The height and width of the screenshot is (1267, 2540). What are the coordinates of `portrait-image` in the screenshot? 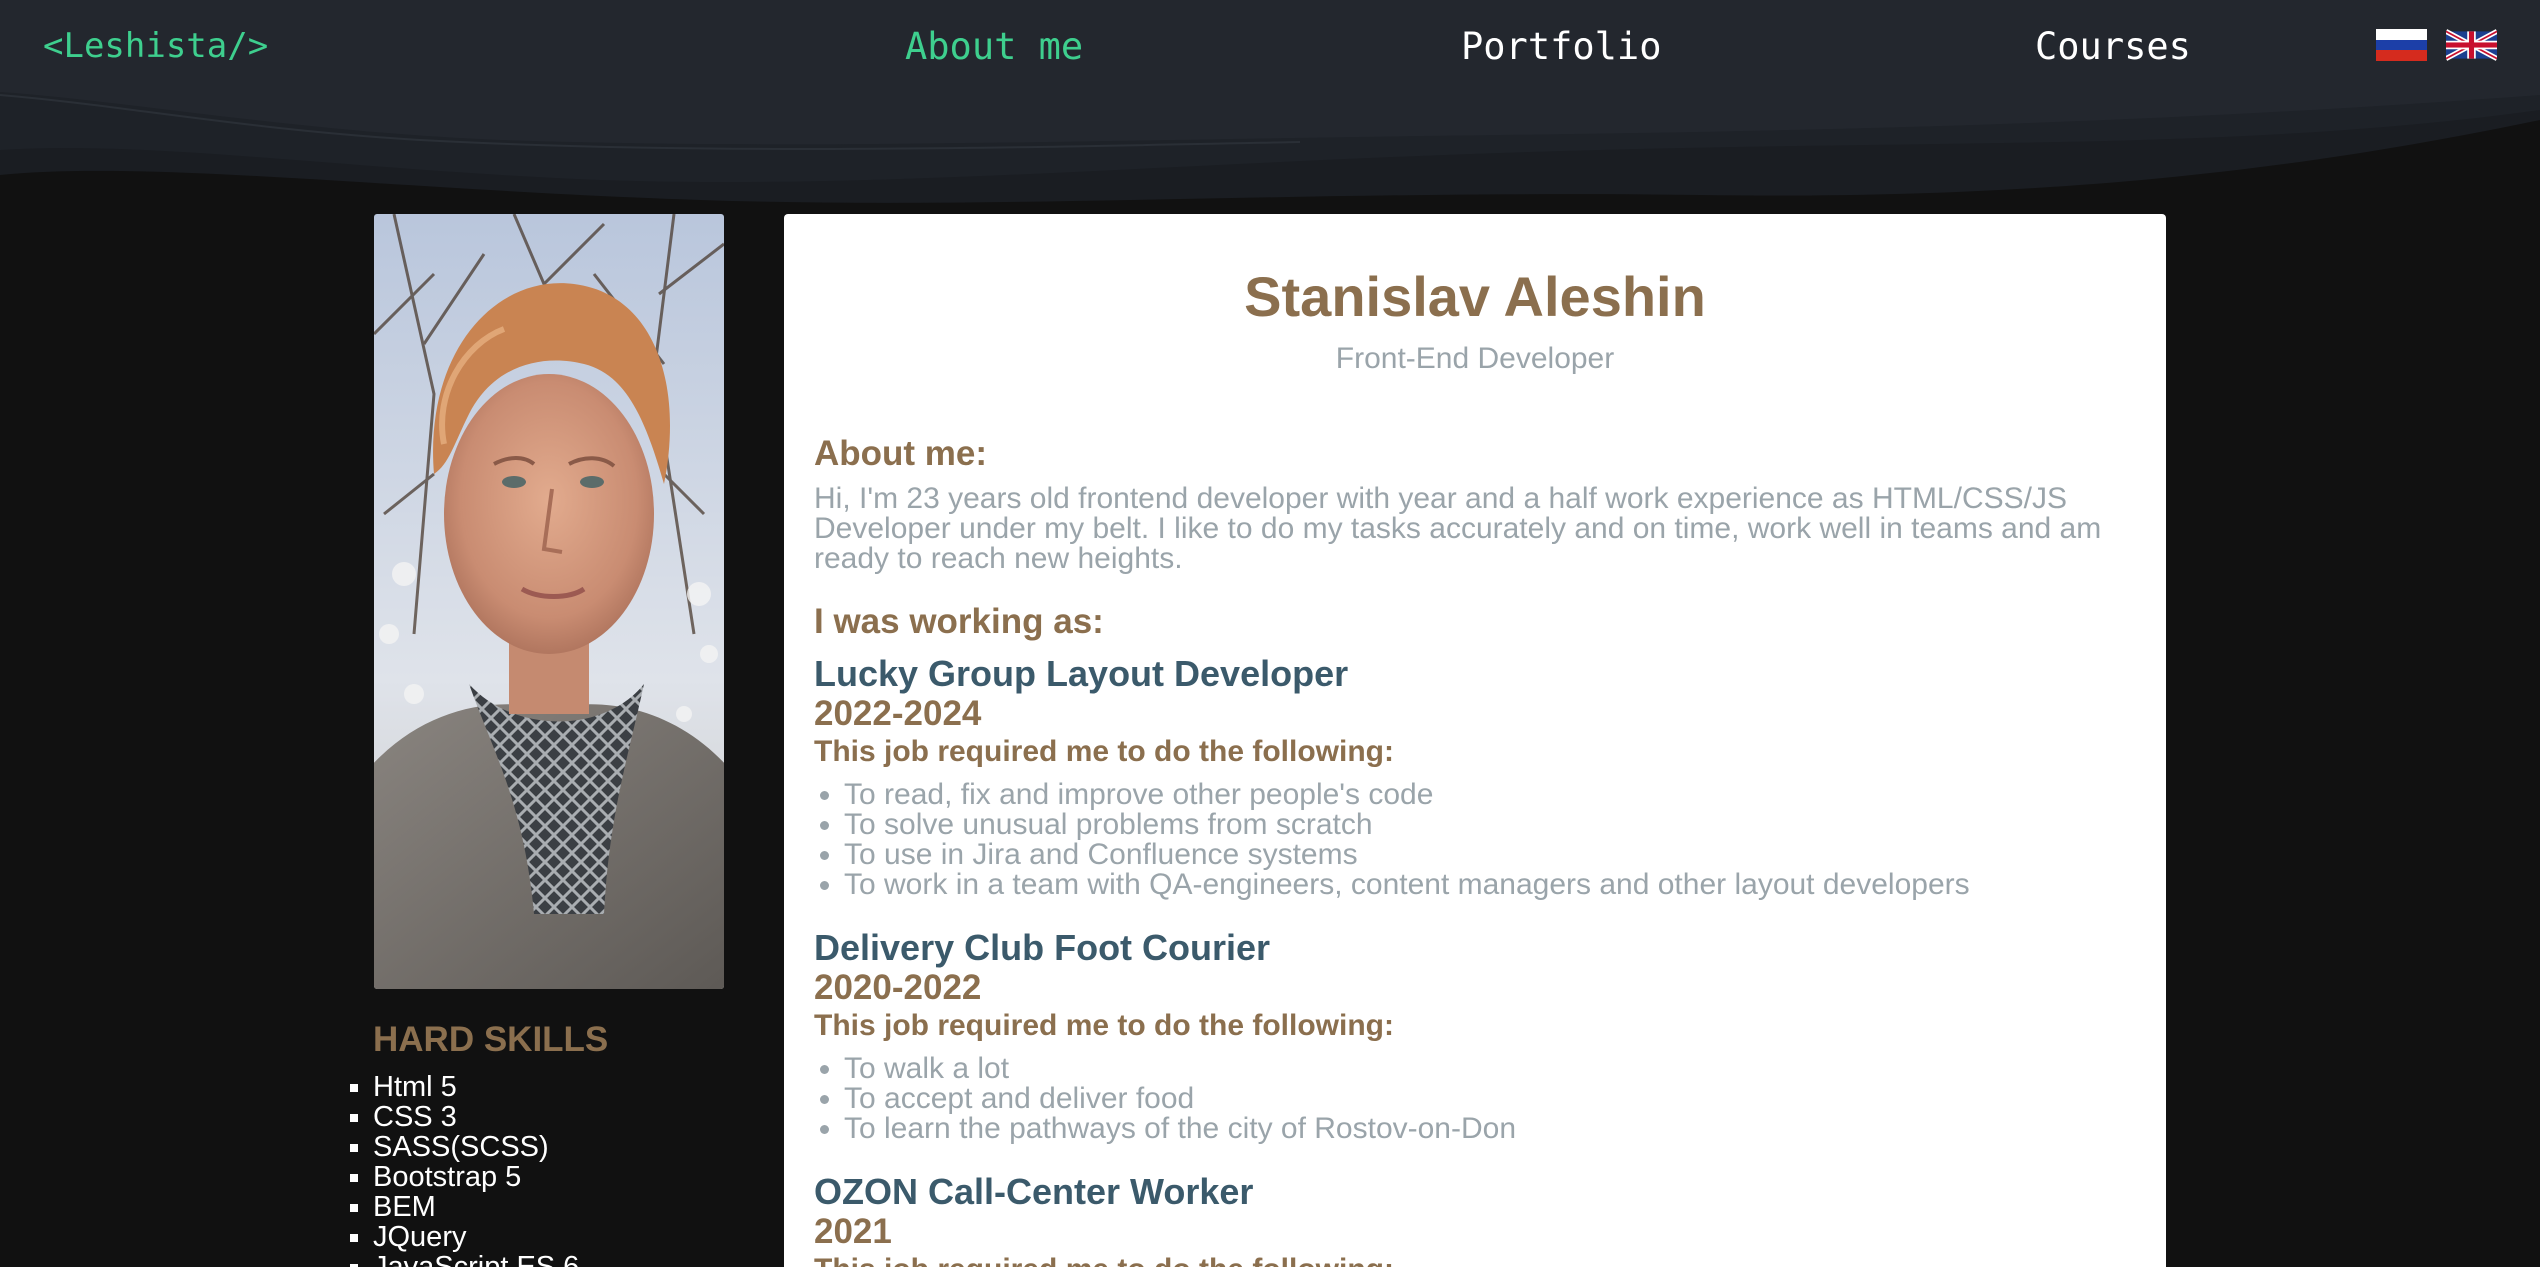 It's located at (549, 601).